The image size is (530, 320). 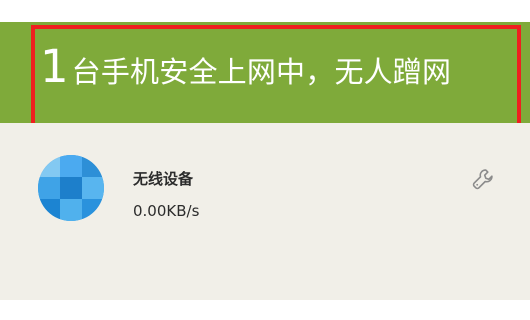 What do you see at coordinates (261, 72) in the screenshot?
I see `security-status-message: 台手机安全上网中，无人蹭网` at bounding box center [261, 72].